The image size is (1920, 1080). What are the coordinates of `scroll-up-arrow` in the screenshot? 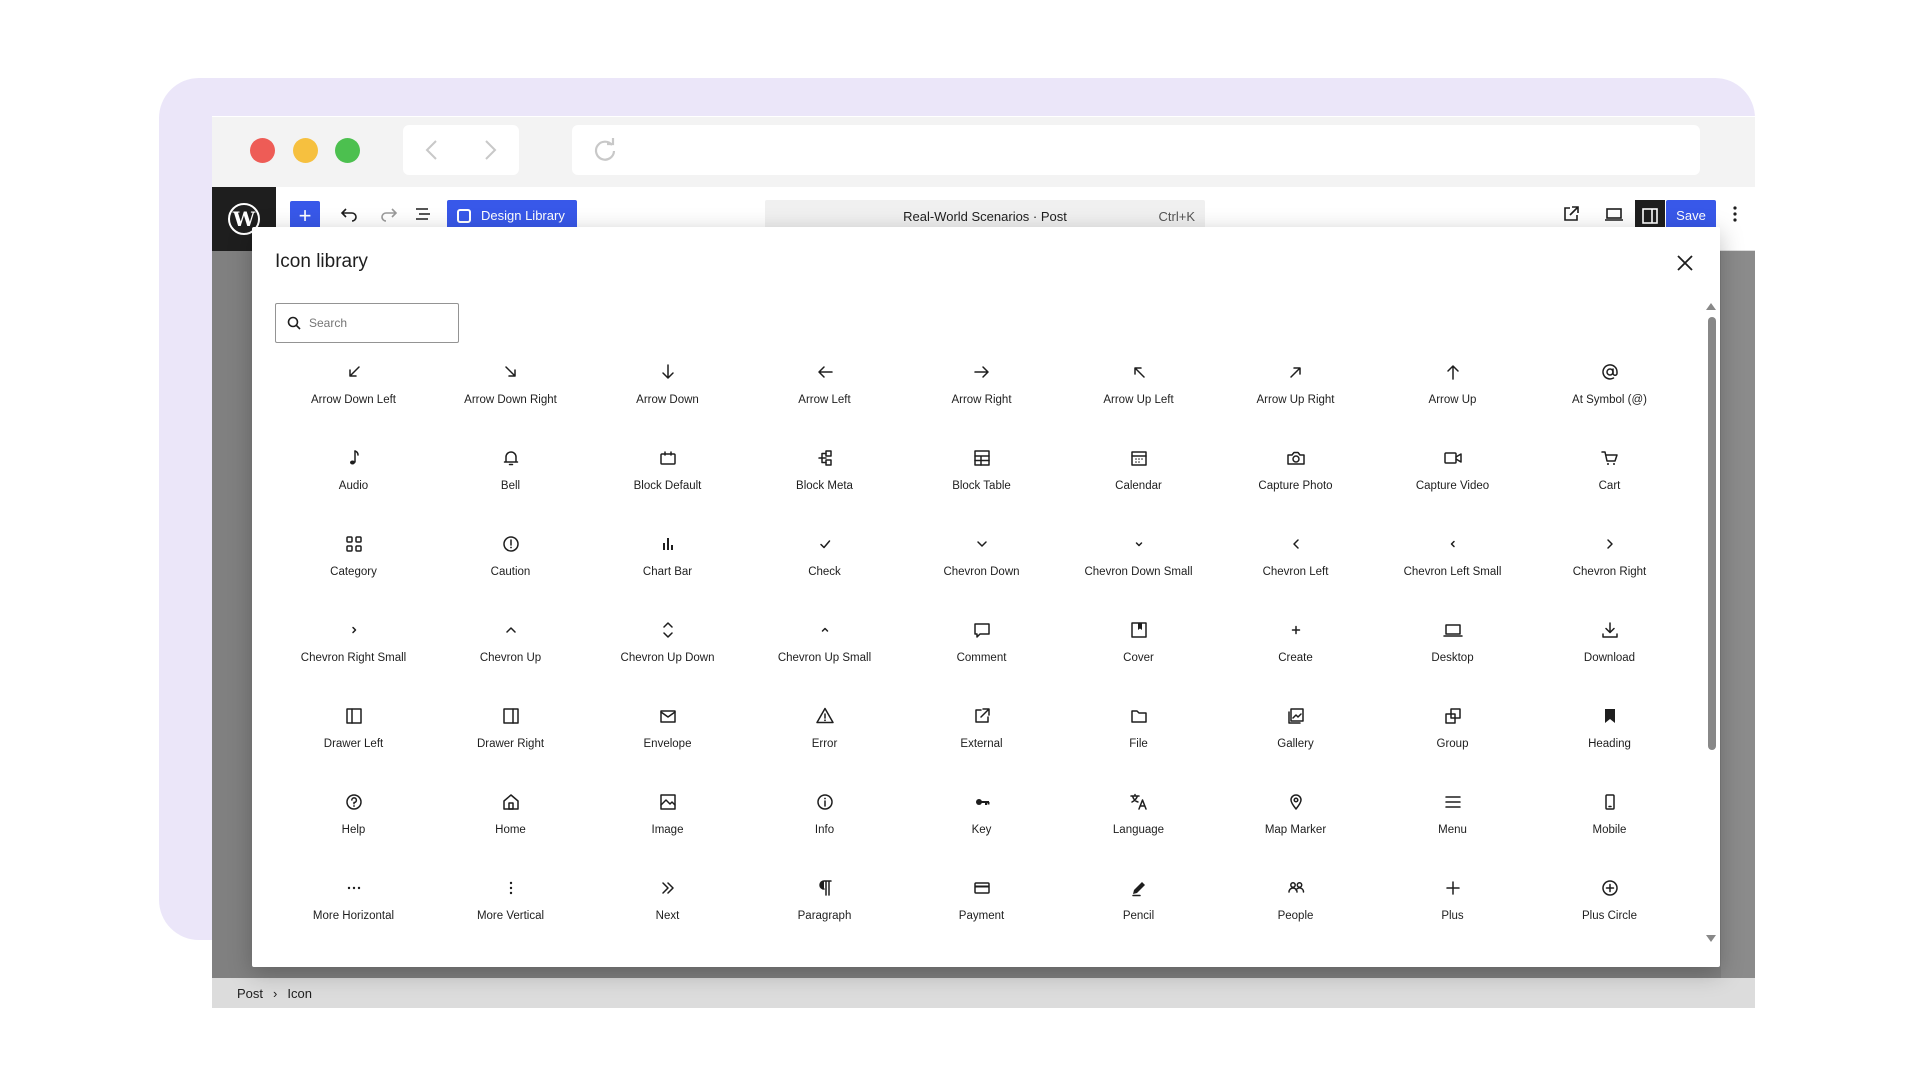 It's located at (1711, 306).